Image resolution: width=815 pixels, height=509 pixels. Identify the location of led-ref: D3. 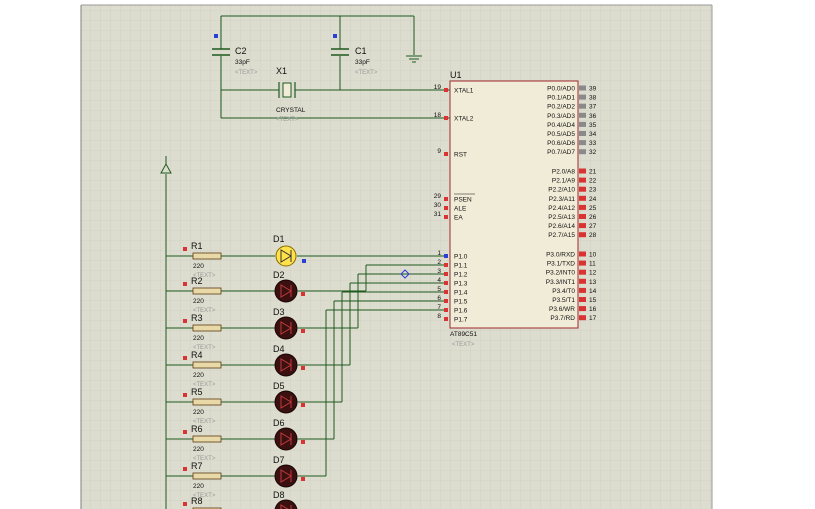
(279, 312).